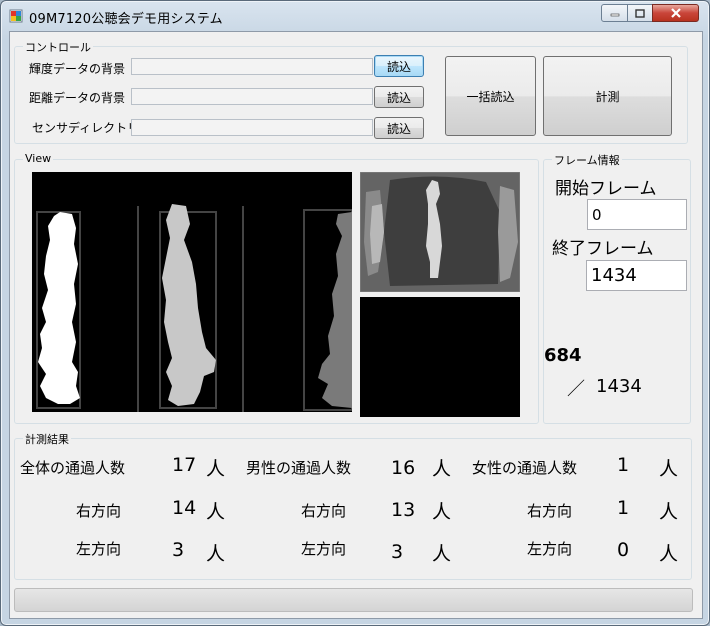 The width and height of the screenshot is (710, 626). What do you see at coordinates (252, 127) in the screenshot?
I see `sensor-dir-path` at bounding box center [252, 127].